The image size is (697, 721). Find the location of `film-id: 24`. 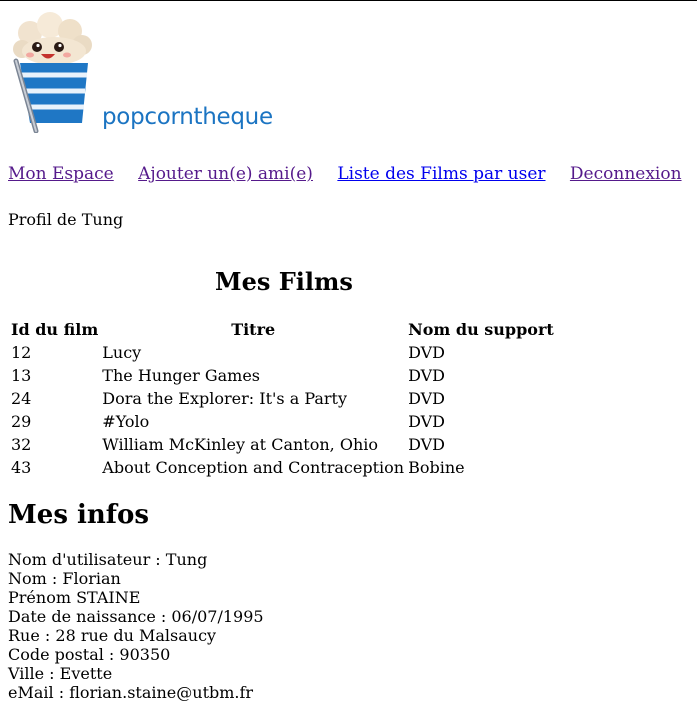

film-id: 24 is located at coordinates (21, 398).